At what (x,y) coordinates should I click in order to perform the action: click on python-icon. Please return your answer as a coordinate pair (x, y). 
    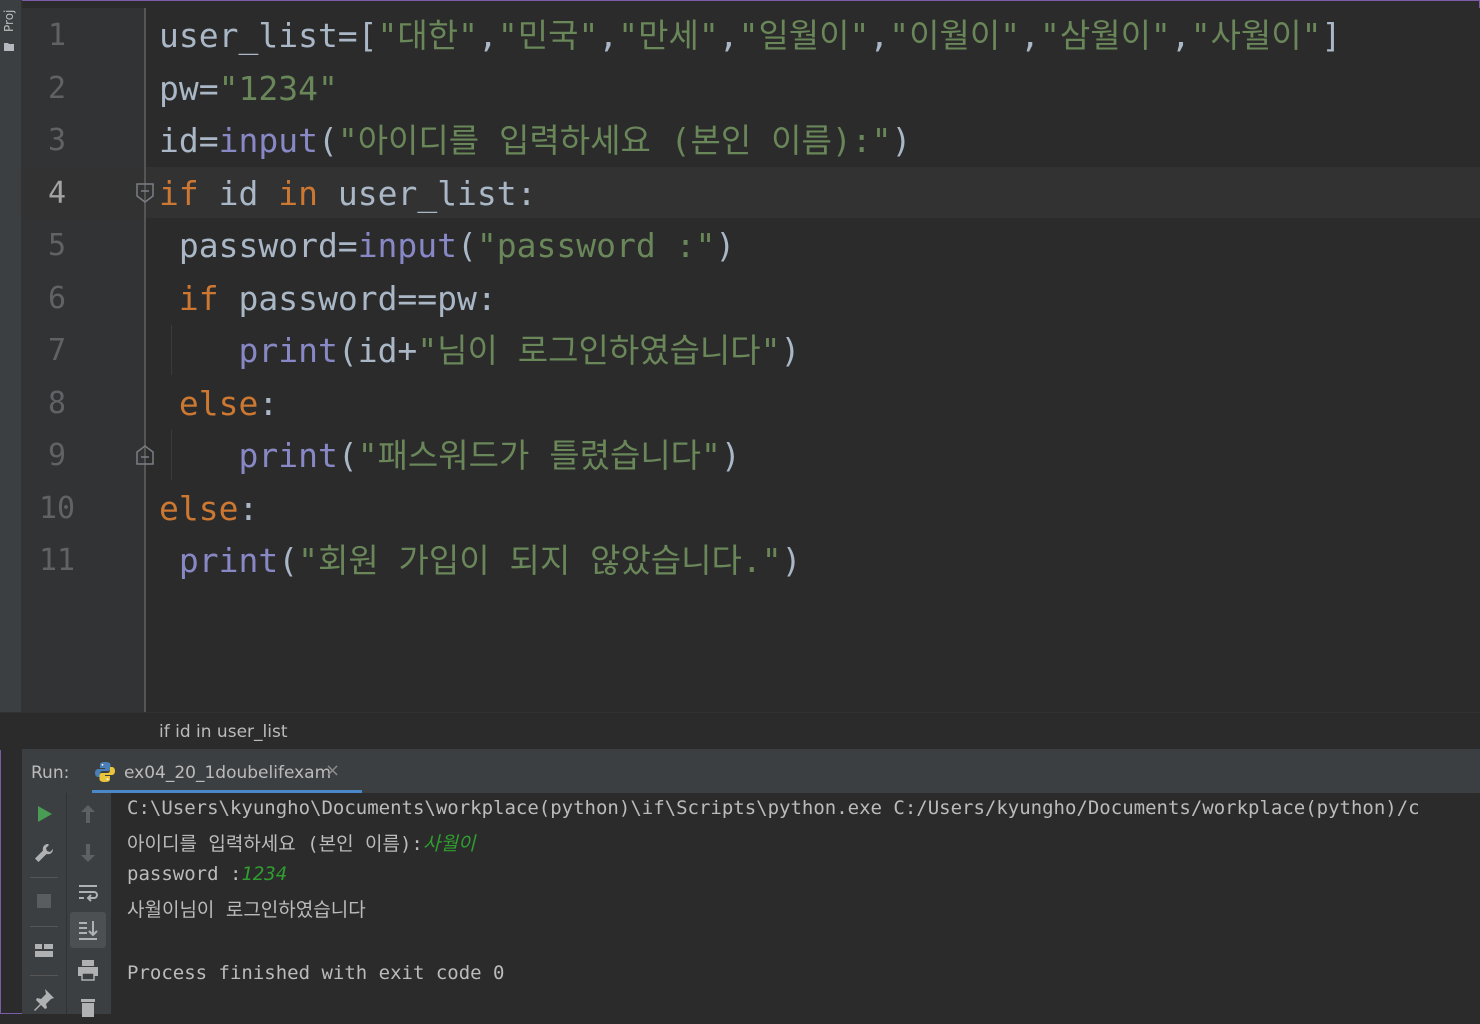
    Looking at the image, I should click on (105, 772).